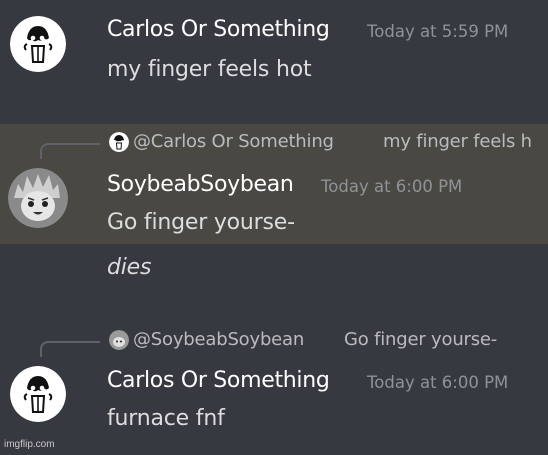 The height and width of the screenshot is (455, 548). Describe the element at coordinates (209, 69) in the screenshot. I see `message-text: my finger feels hot` at that location.